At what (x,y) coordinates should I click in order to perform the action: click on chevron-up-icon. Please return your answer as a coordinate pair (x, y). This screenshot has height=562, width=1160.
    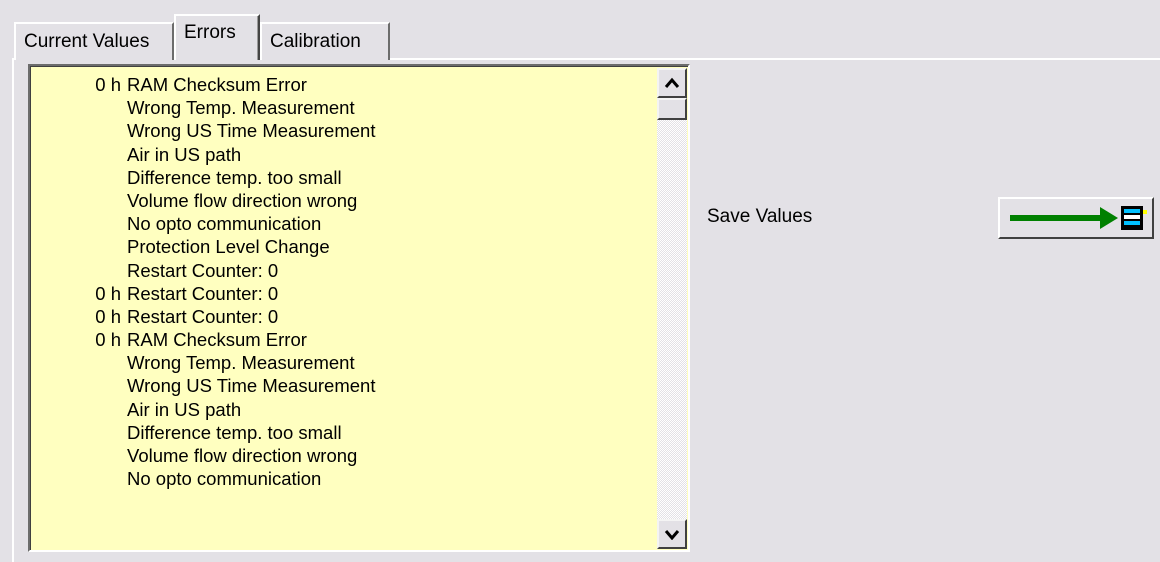
    Looking at the image, I should click on (672, 82).